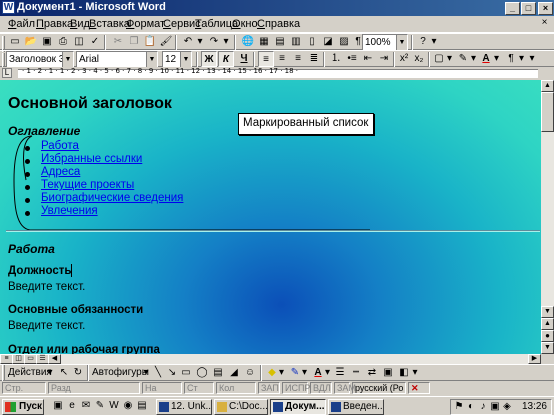 The image size is (554, 415). What do you see at coordinates (534, 406) in the screenshot?
I see `clock: 13:26` at bounding box center [534, 406].